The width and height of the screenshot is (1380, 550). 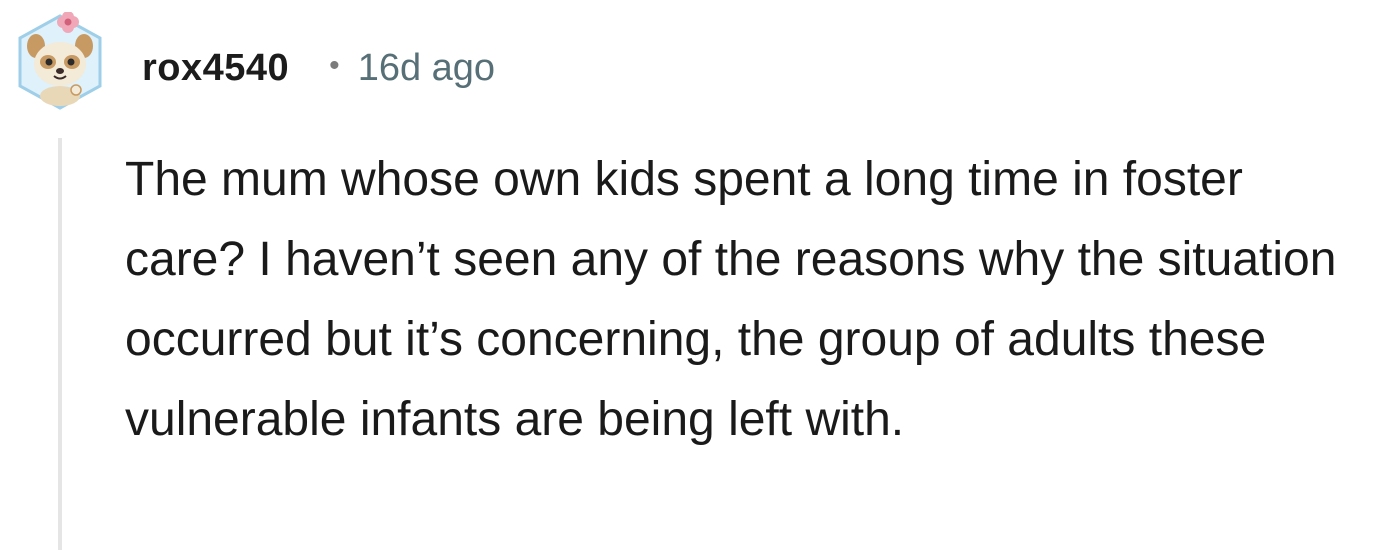 What do you see at coordinates (60, 62) in the screenshot?
I see `user-avatar-icon` at bounding box center [60, 62].